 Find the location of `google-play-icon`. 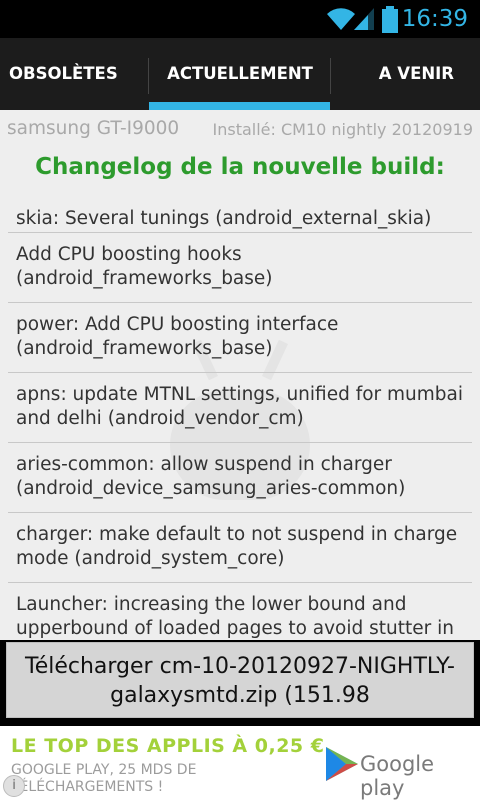

google-play-icon is located at coordinates (342, 764).